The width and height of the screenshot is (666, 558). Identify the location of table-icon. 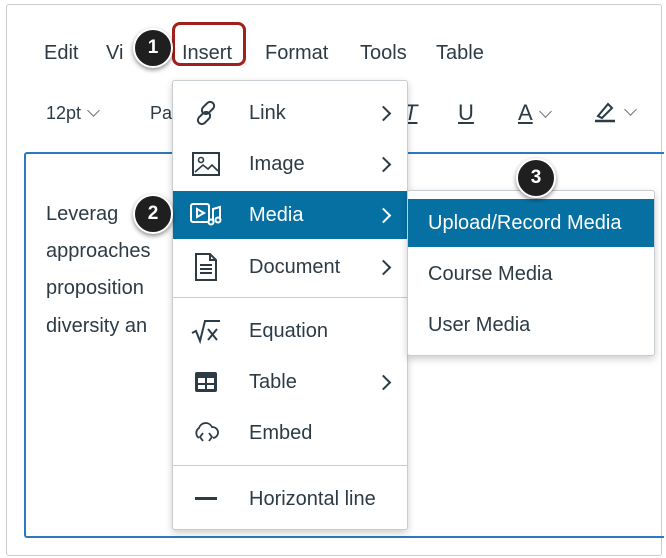
(206, 382).